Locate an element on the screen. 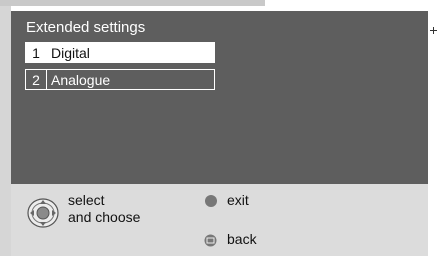 Image resolution: width=439 pixels, height=256 pixels. info-button-icon is located at coordinates (211, 201).